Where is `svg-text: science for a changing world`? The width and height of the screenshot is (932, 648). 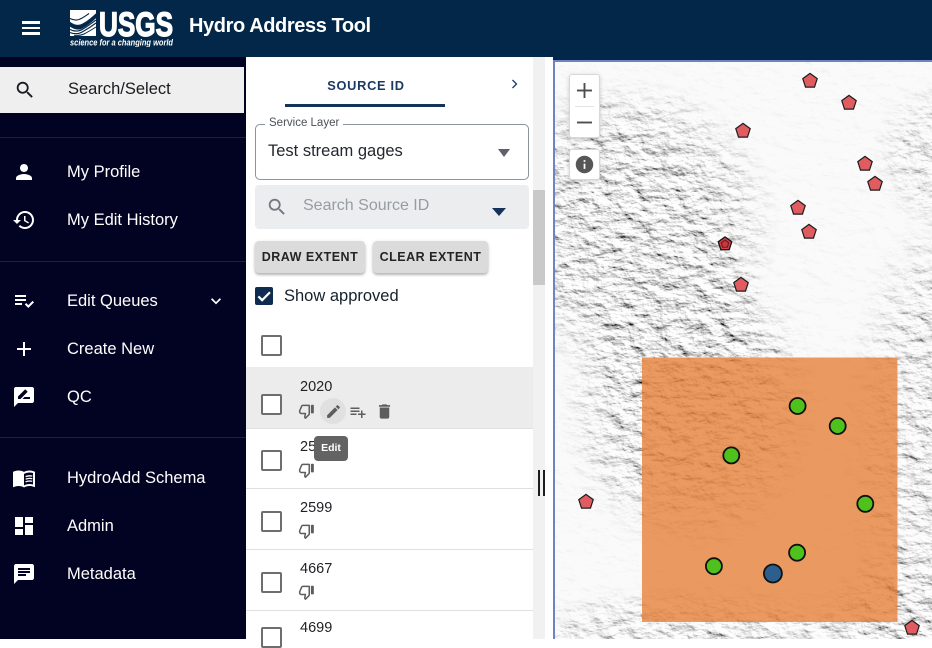 svg-text: science for a changing world is located at coordinates (122, 43).